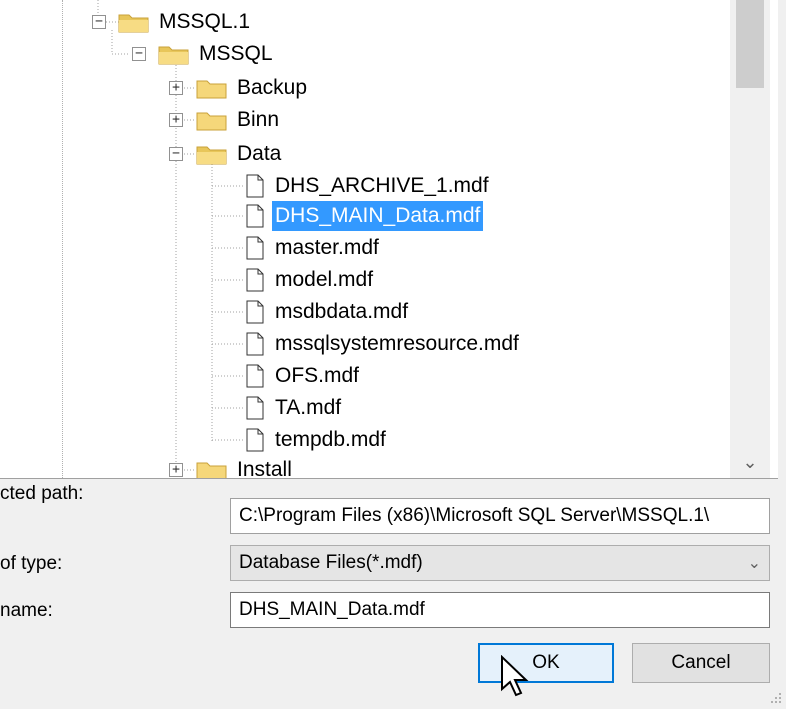 The width and height of the screenshot is (786, 709). Describe the element at coordinates (99, 22) in the screenshot. I see `collapse-toggle-mssql1: −` at that location.